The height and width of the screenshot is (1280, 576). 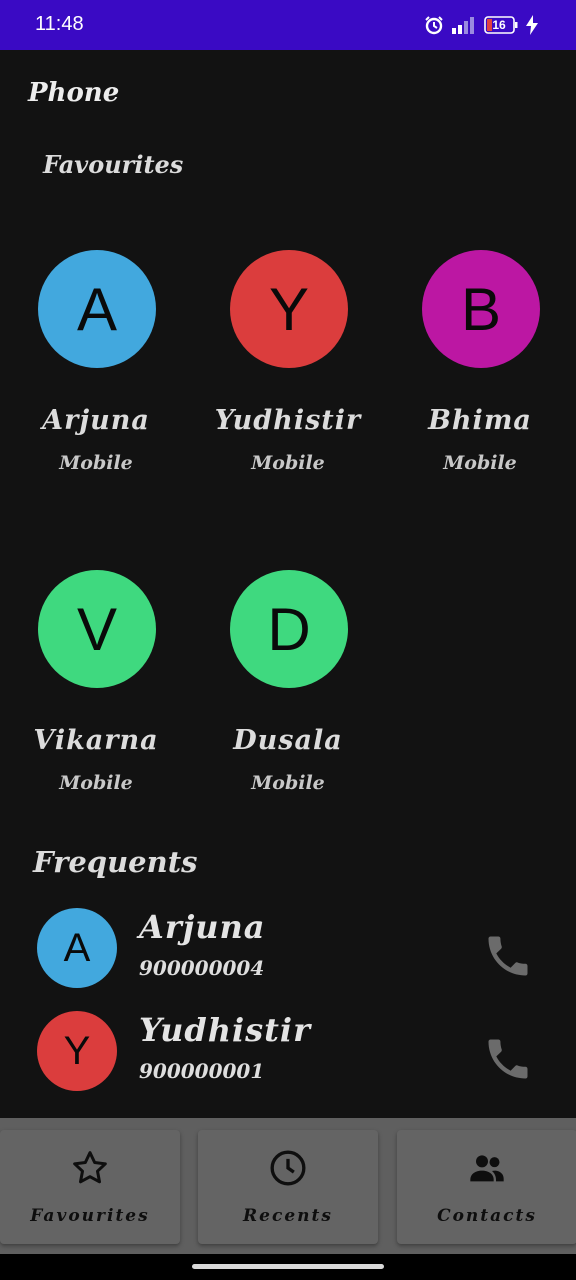 What do you see at coordinates (96, 740) in the screenshot?
I see `contact-name: Vikarna` at bounding box center [96, 740].